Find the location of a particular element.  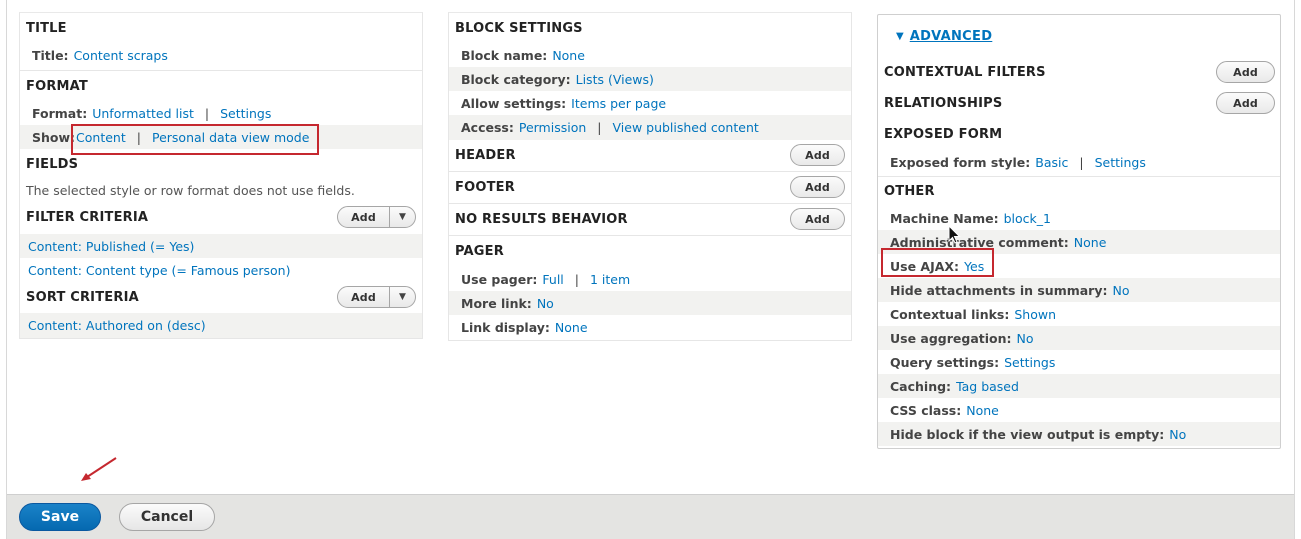

filter-heading-text: FILTER CRITERIA is located at coordinates (87, 217).